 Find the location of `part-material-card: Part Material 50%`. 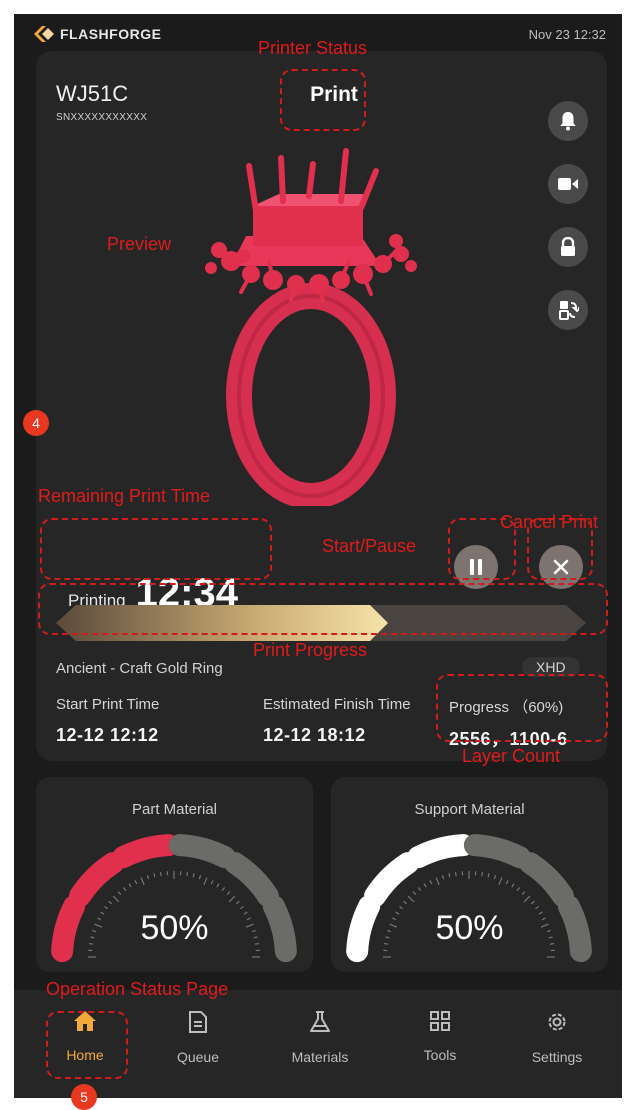

part-material-card: Part Material 50% is located at coordinates (174, 874).